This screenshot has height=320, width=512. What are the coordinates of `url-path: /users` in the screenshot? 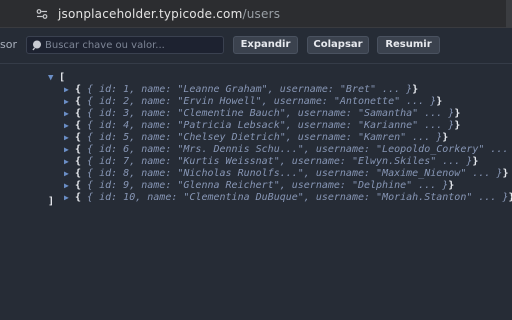 It's located at (261, 14).